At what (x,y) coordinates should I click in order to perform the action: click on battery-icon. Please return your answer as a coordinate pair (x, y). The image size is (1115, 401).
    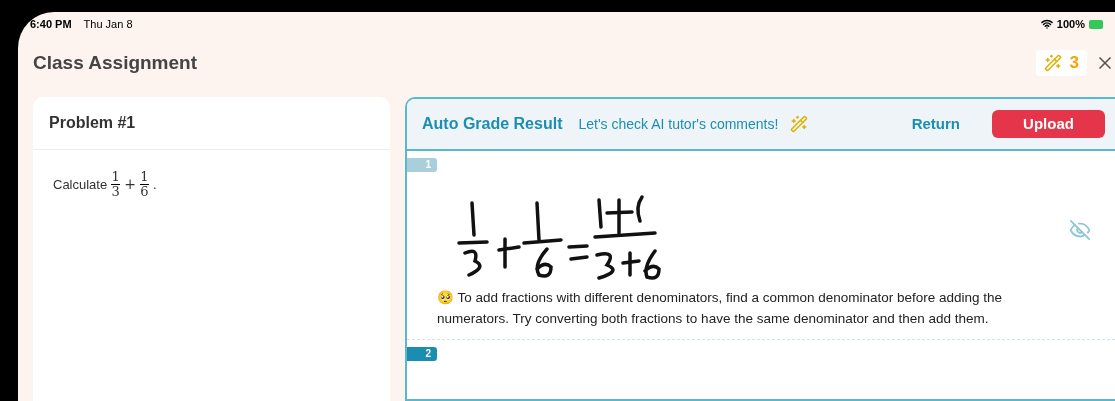
    Looking at the image, I should click on (1096, 24).